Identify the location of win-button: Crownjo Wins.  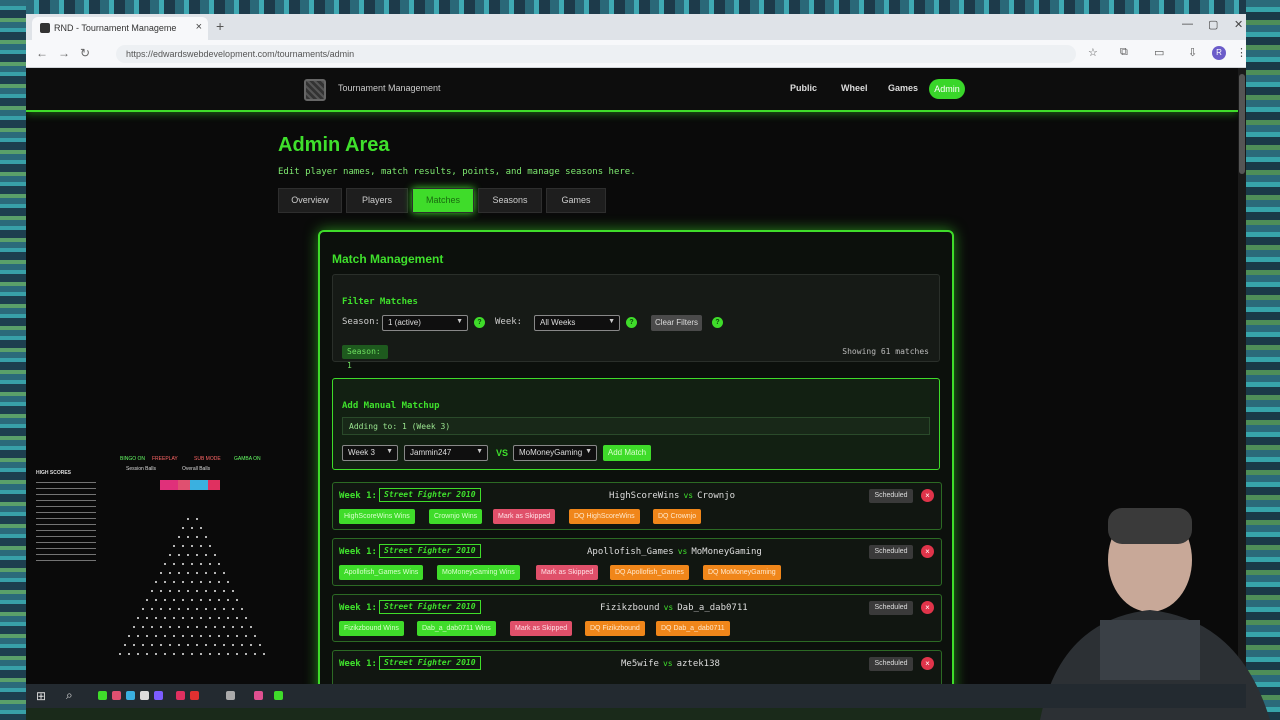
(456, 516).